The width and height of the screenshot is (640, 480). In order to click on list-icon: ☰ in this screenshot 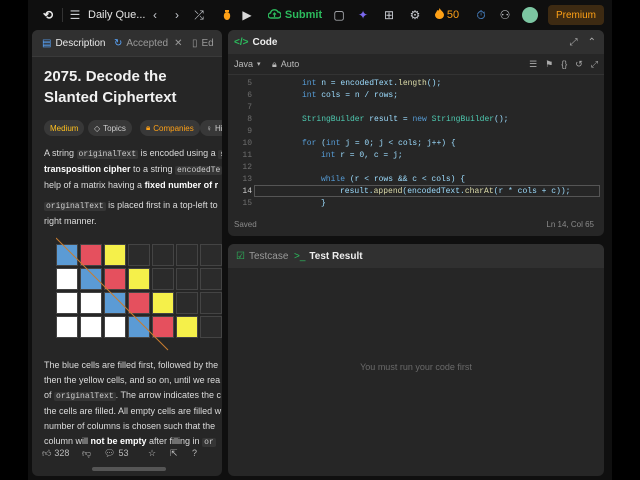, I will do `click(75, 15)`.